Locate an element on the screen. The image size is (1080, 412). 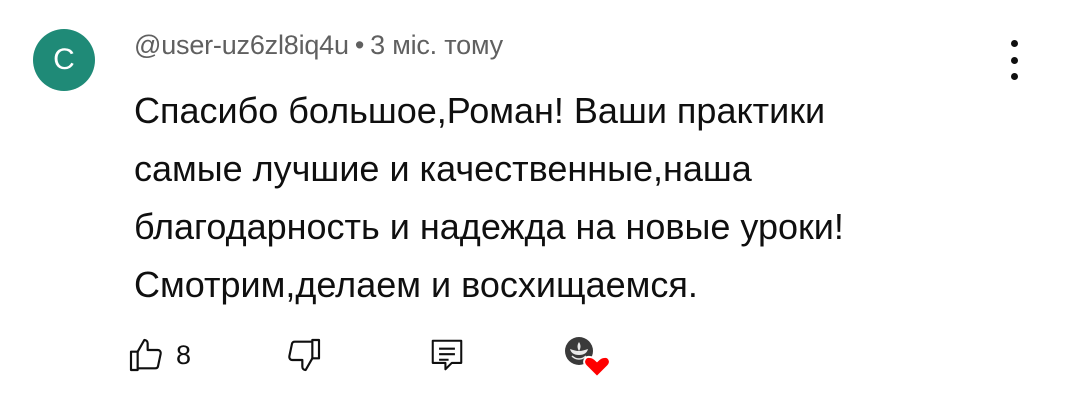
comment-text-line: самые лучшие и качественные,наша is located at coordinates (443, 168).